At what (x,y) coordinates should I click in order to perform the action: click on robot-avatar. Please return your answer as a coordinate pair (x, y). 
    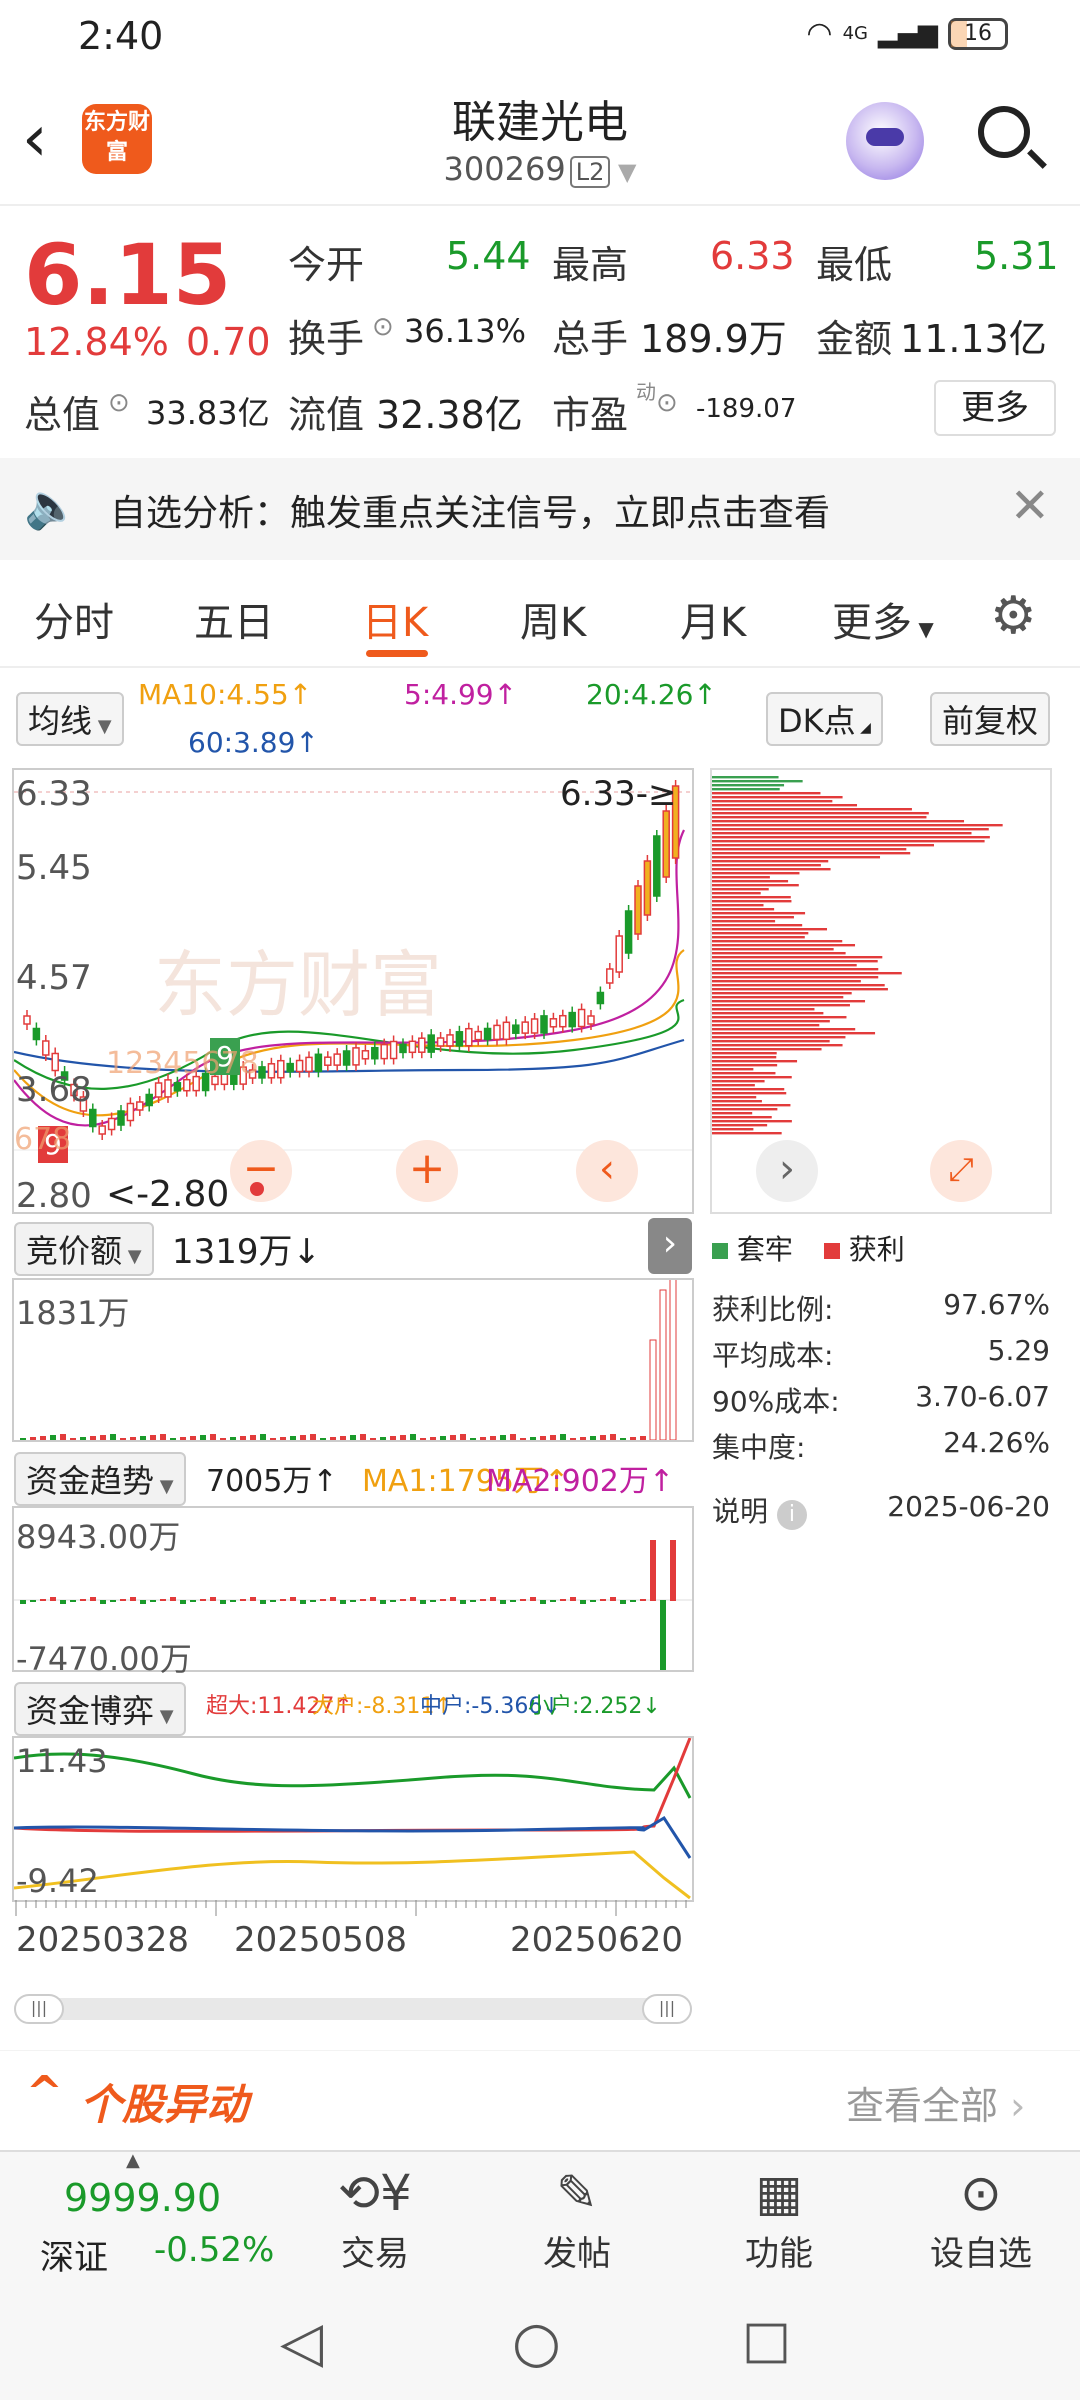
    Looking at the image, I should click on (885, 141).